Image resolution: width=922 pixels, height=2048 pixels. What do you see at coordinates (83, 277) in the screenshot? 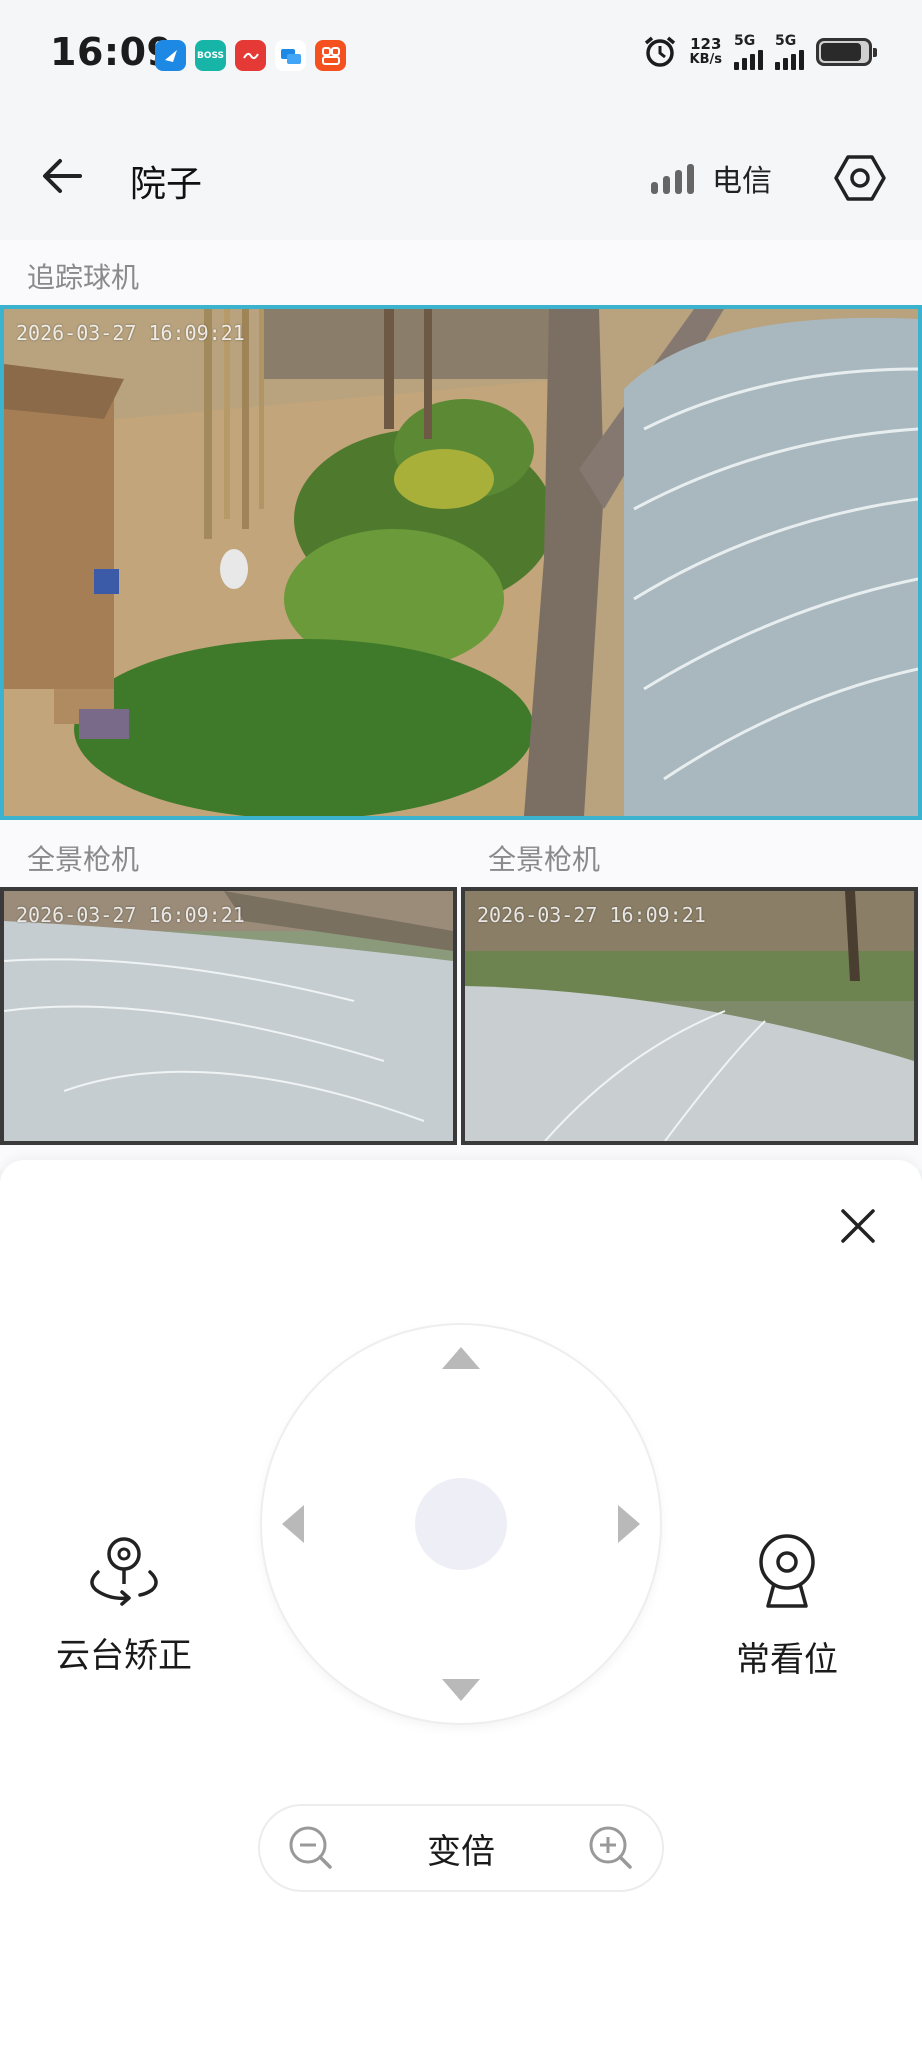
I see `main-camera-label: 追踪球机` at bounding box center [83, 277].